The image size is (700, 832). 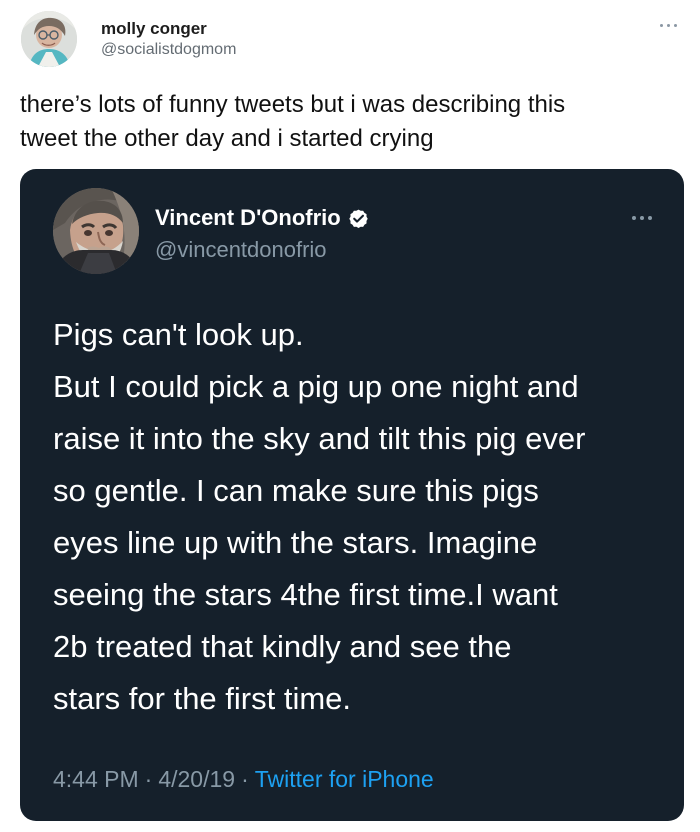 I want to click on quoted-author-username: @vincentdonofrio, so click(x=241, y=250).